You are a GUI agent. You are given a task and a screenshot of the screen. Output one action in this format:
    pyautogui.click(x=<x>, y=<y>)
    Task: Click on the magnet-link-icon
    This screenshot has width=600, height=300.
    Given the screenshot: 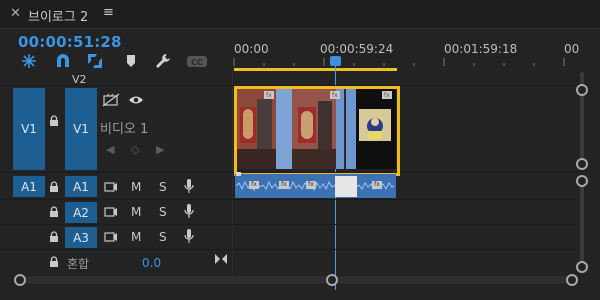 What is the action you would take?
    pyautogui.click(x=63, y=61)
    